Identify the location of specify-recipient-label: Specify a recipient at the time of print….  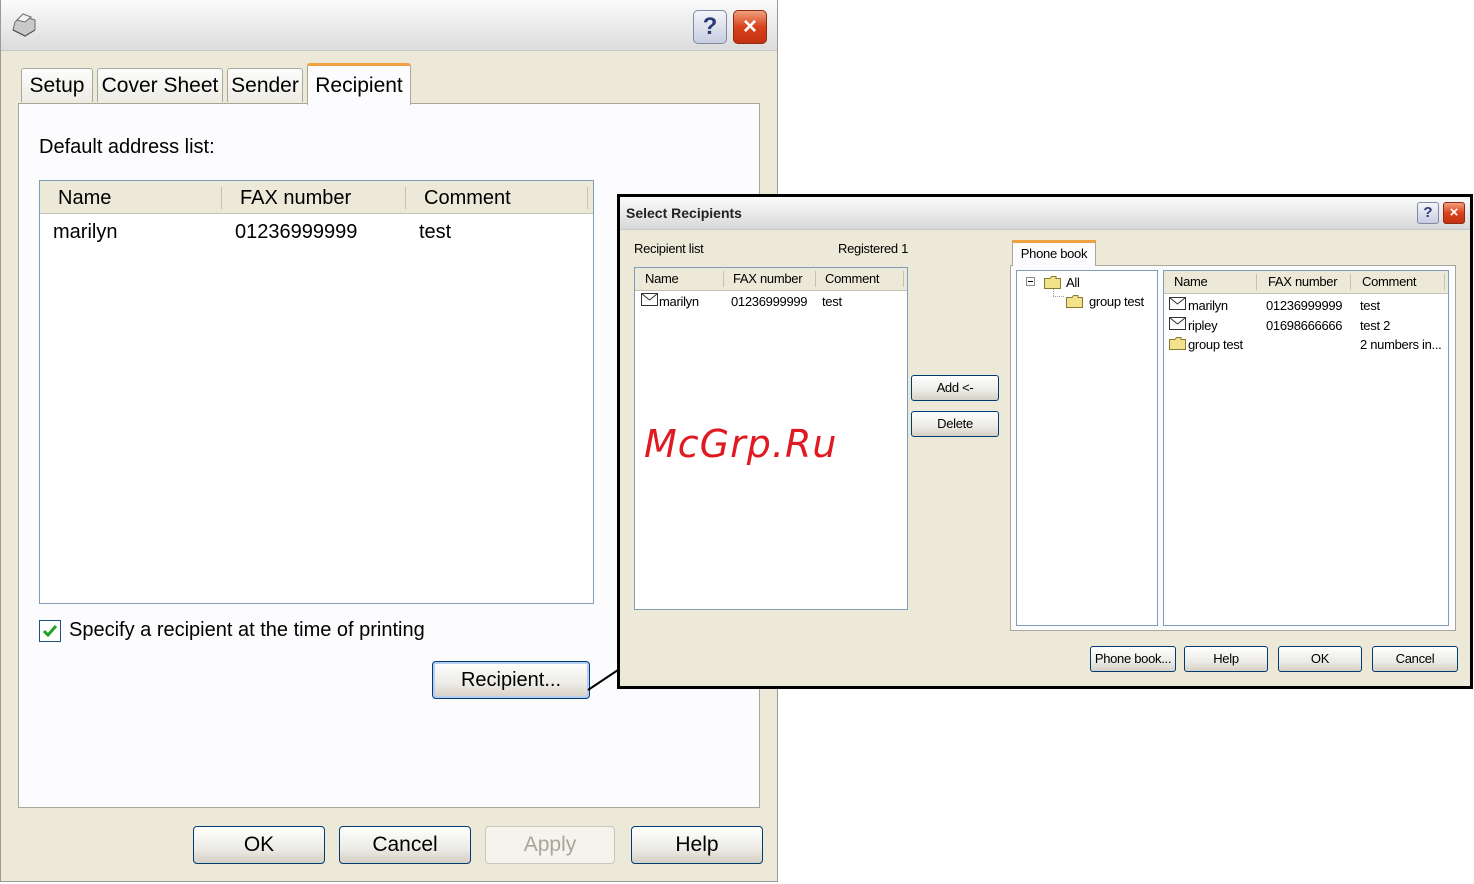
(247, 630).